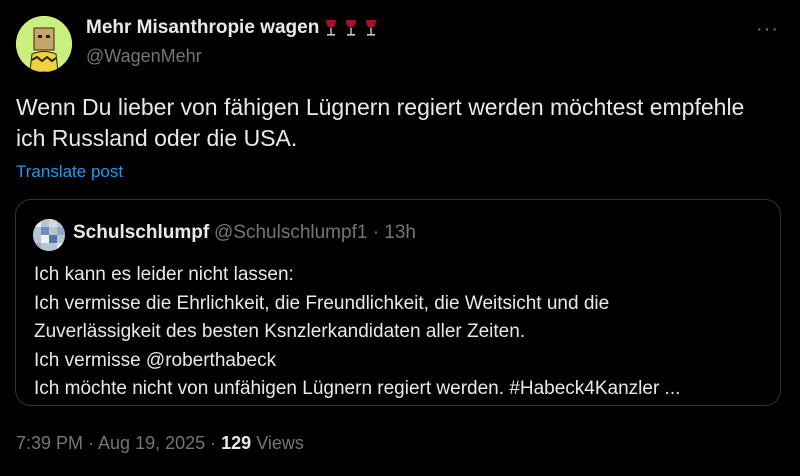  What do you see at coordinates (315, 233) in the screenshot?
I see `quoted-author-handle-time: @Schulschlumpf1 · 13h` at bounding box center [315, 233].